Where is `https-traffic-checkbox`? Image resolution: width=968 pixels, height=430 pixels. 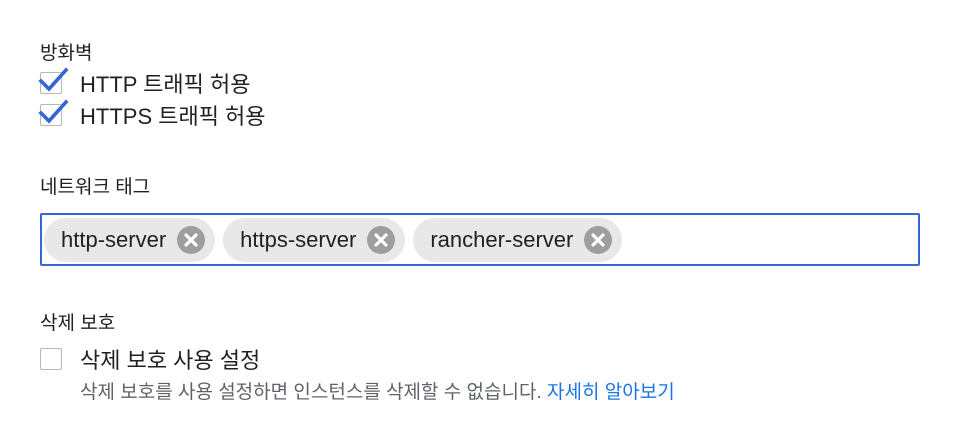 https-traffic-checkbox is located at coordinates (53, 112).